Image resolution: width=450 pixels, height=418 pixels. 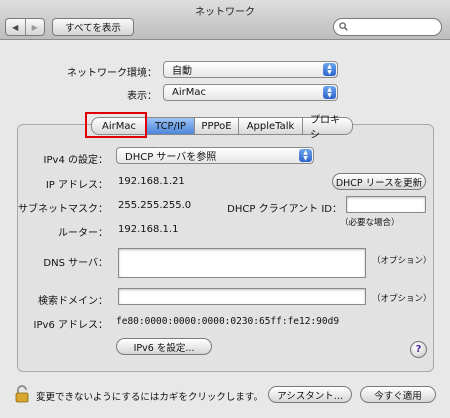 What do you see at coordinates (171, 157) in the screenshot?
I see `ipv4-value: DHCP サーバを参照` at bounding box center [171, 157].